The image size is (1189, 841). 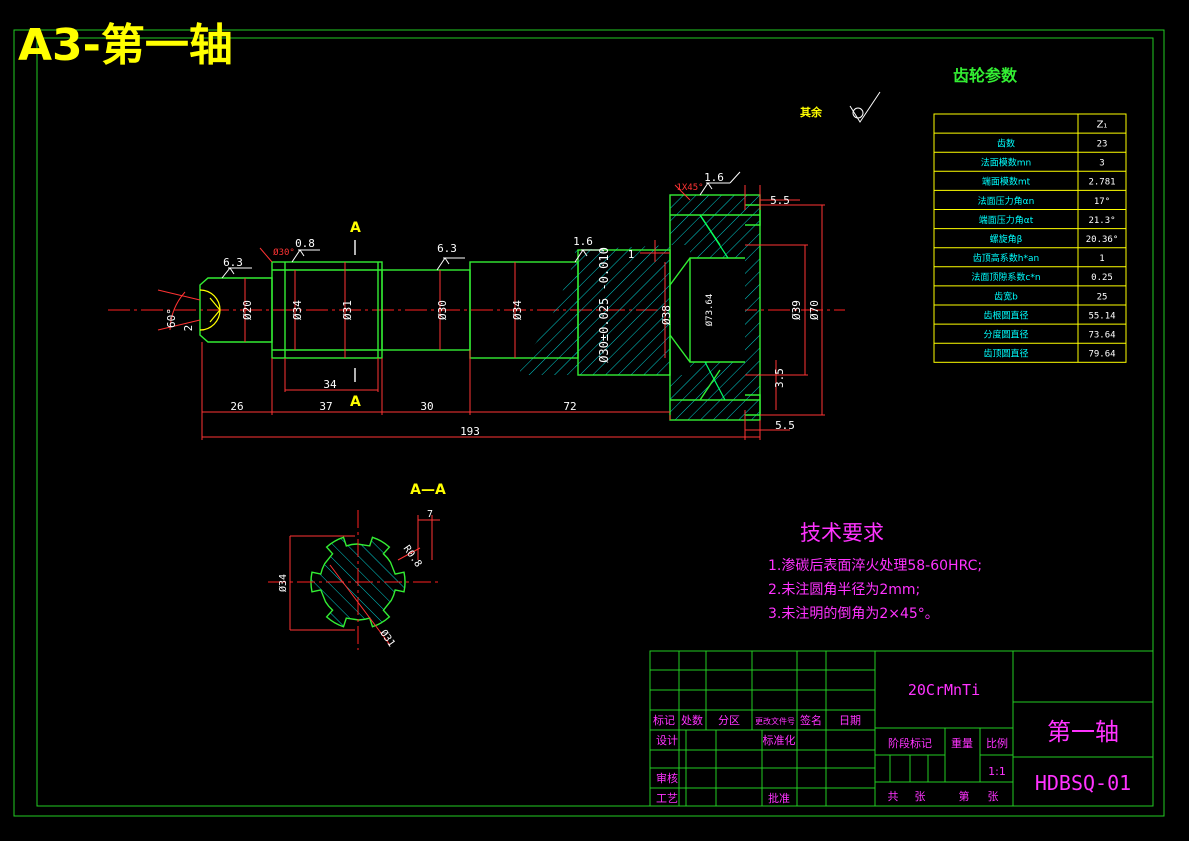 What do you see at coordinates (247, 310) in the screenshot?
I see `dim-d20: Ø20` at bounding box center [247, 310].